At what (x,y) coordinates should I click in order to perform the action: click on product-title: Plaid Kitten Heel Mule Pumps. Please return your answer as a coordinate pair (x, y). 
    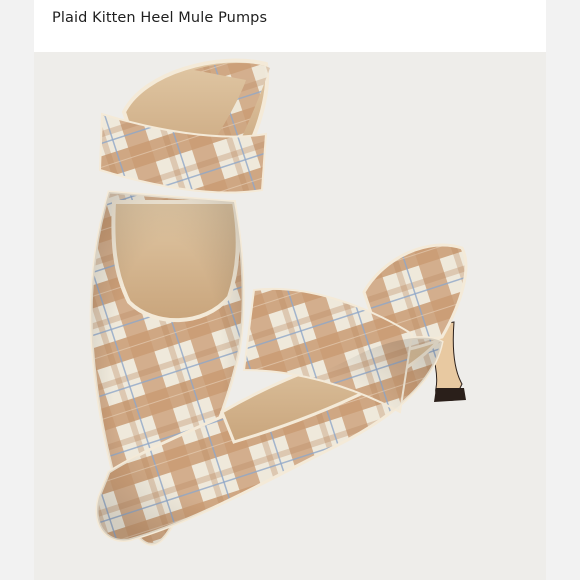
    Looking at the image, I should click on (160, 18).